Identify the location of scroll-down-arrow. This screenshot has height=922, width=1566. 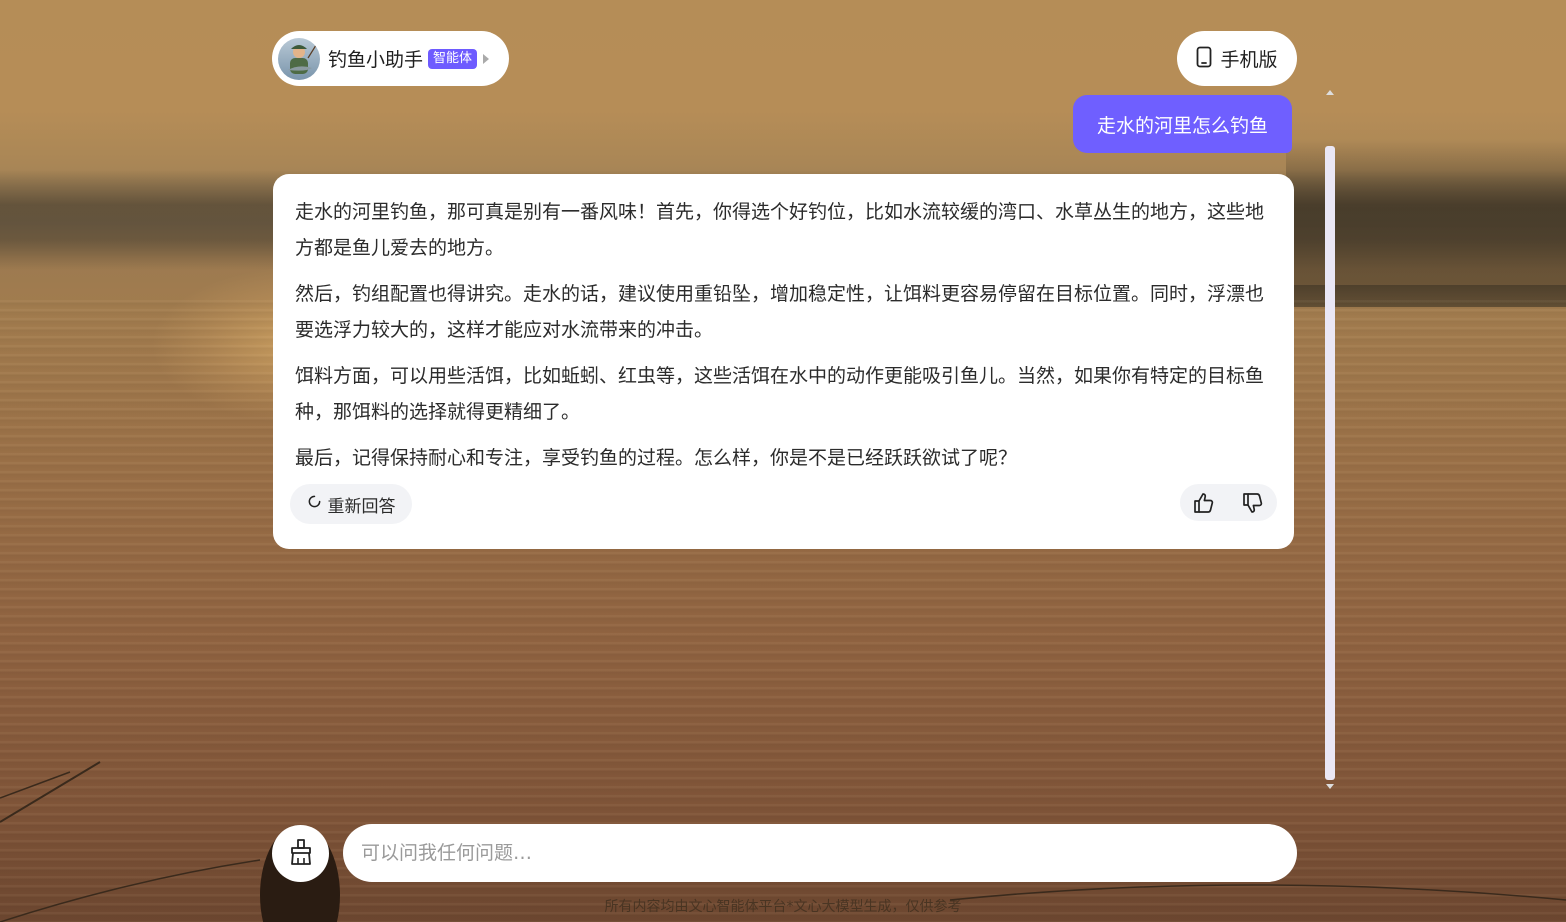
(1330, 786).